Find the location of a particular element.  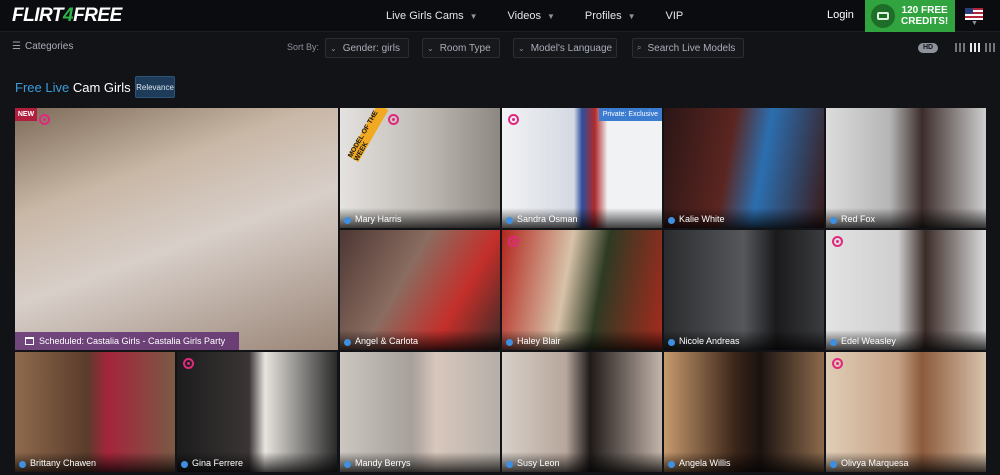

grid-medium-icon is located at coordinates (975, 47).